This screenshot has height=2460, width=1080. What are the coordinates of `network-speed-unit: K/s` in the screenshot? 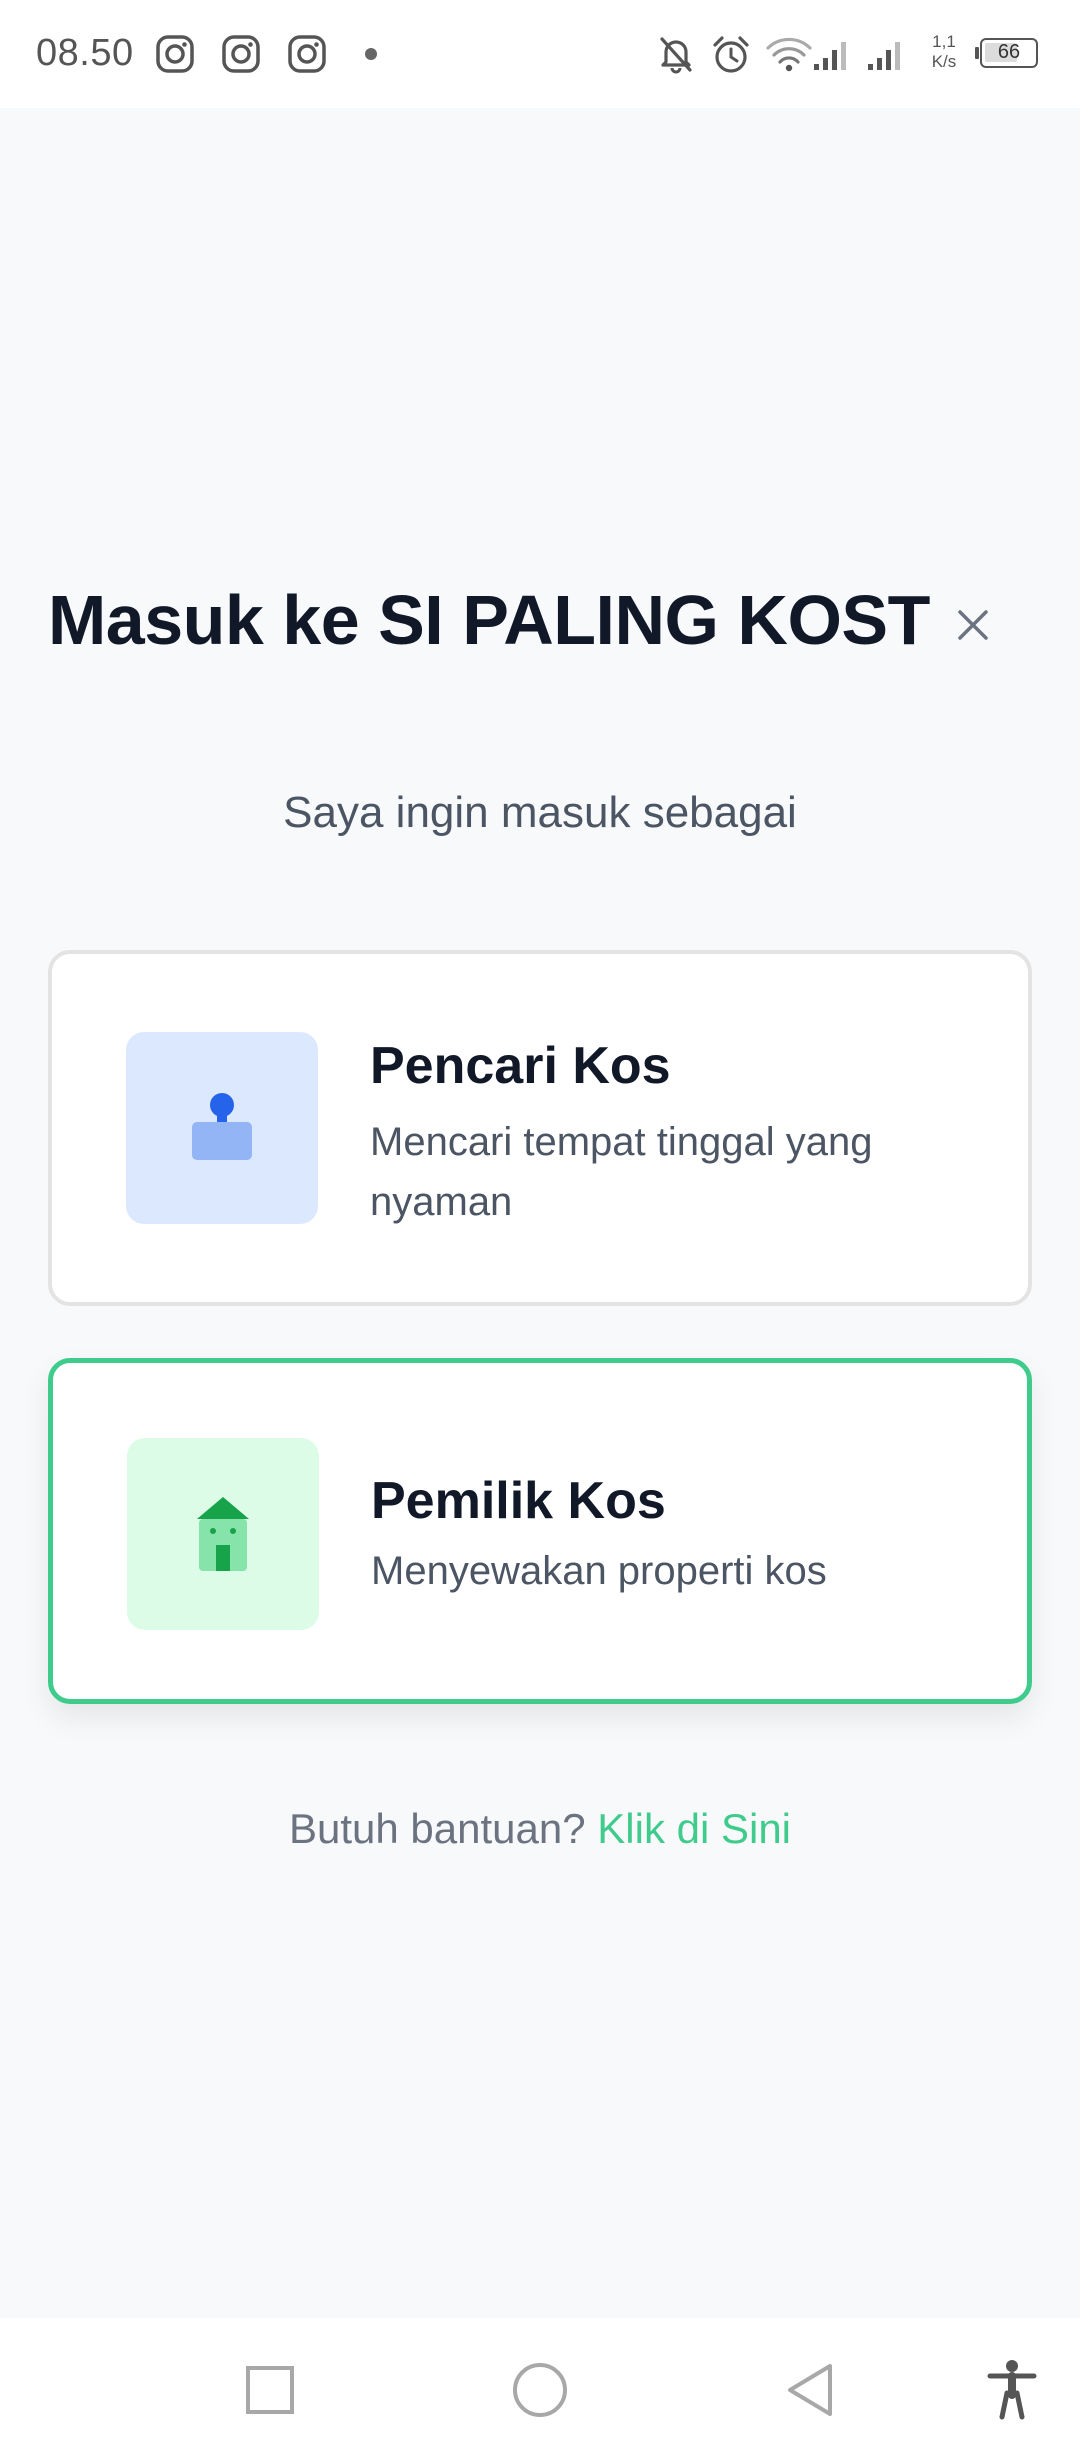 It's located at (944, 61).